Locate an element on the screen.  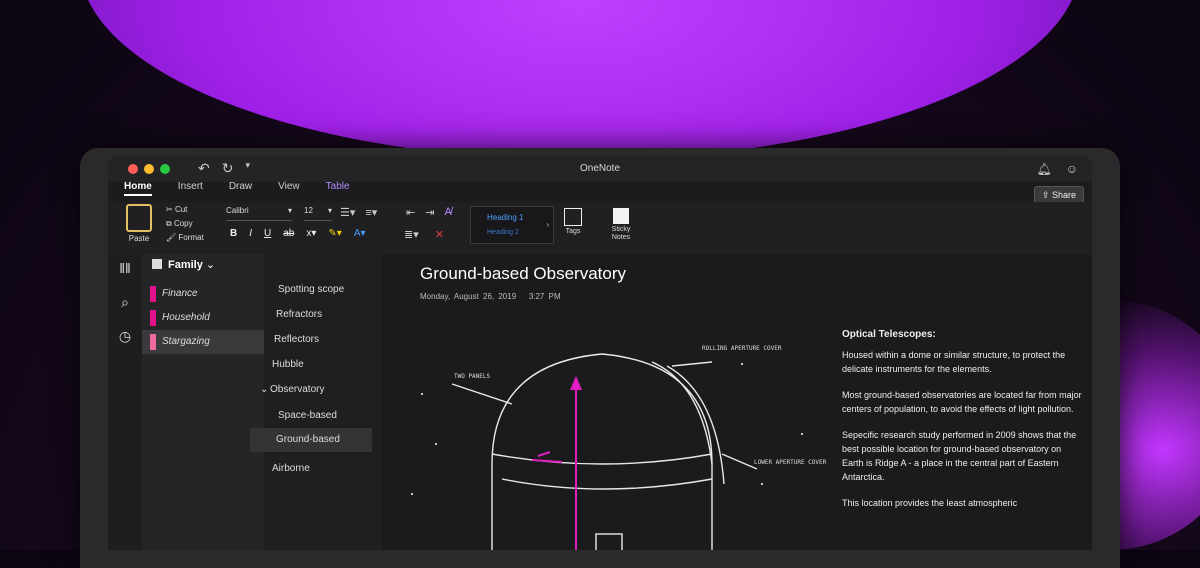
indent-icon: ⇥ is located at coordinates (429, 212).